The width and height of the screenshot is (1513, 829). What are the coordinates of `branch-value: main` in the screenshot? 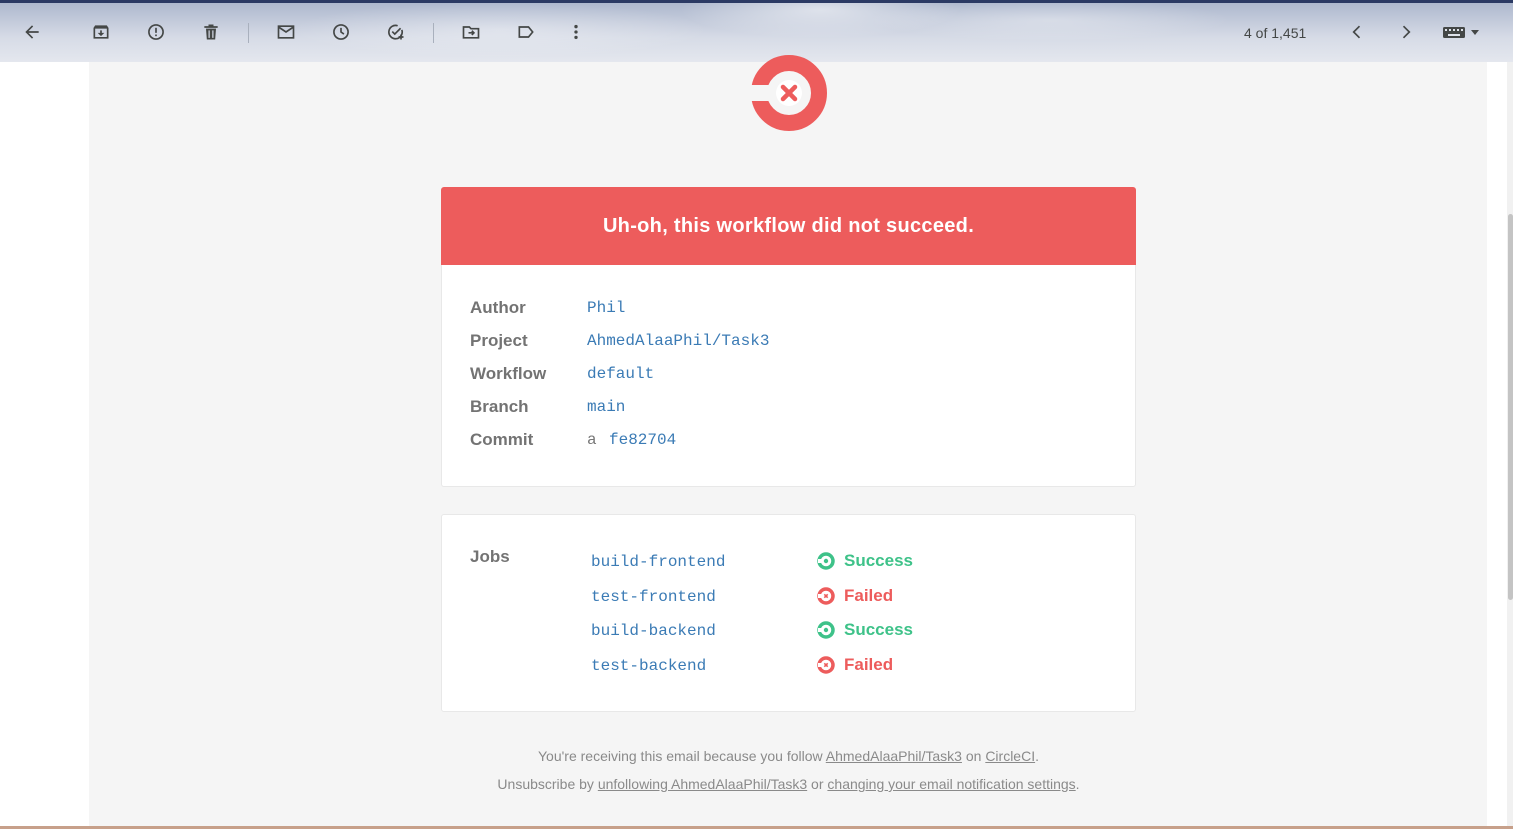 It's located at (606, 407).